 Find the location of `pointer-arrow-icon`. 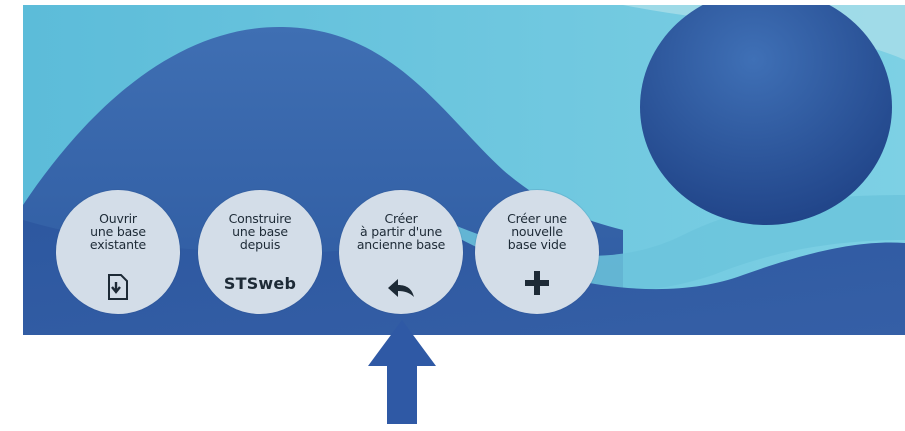

pointer-arrow-icon is located at coordinates (402, 372).